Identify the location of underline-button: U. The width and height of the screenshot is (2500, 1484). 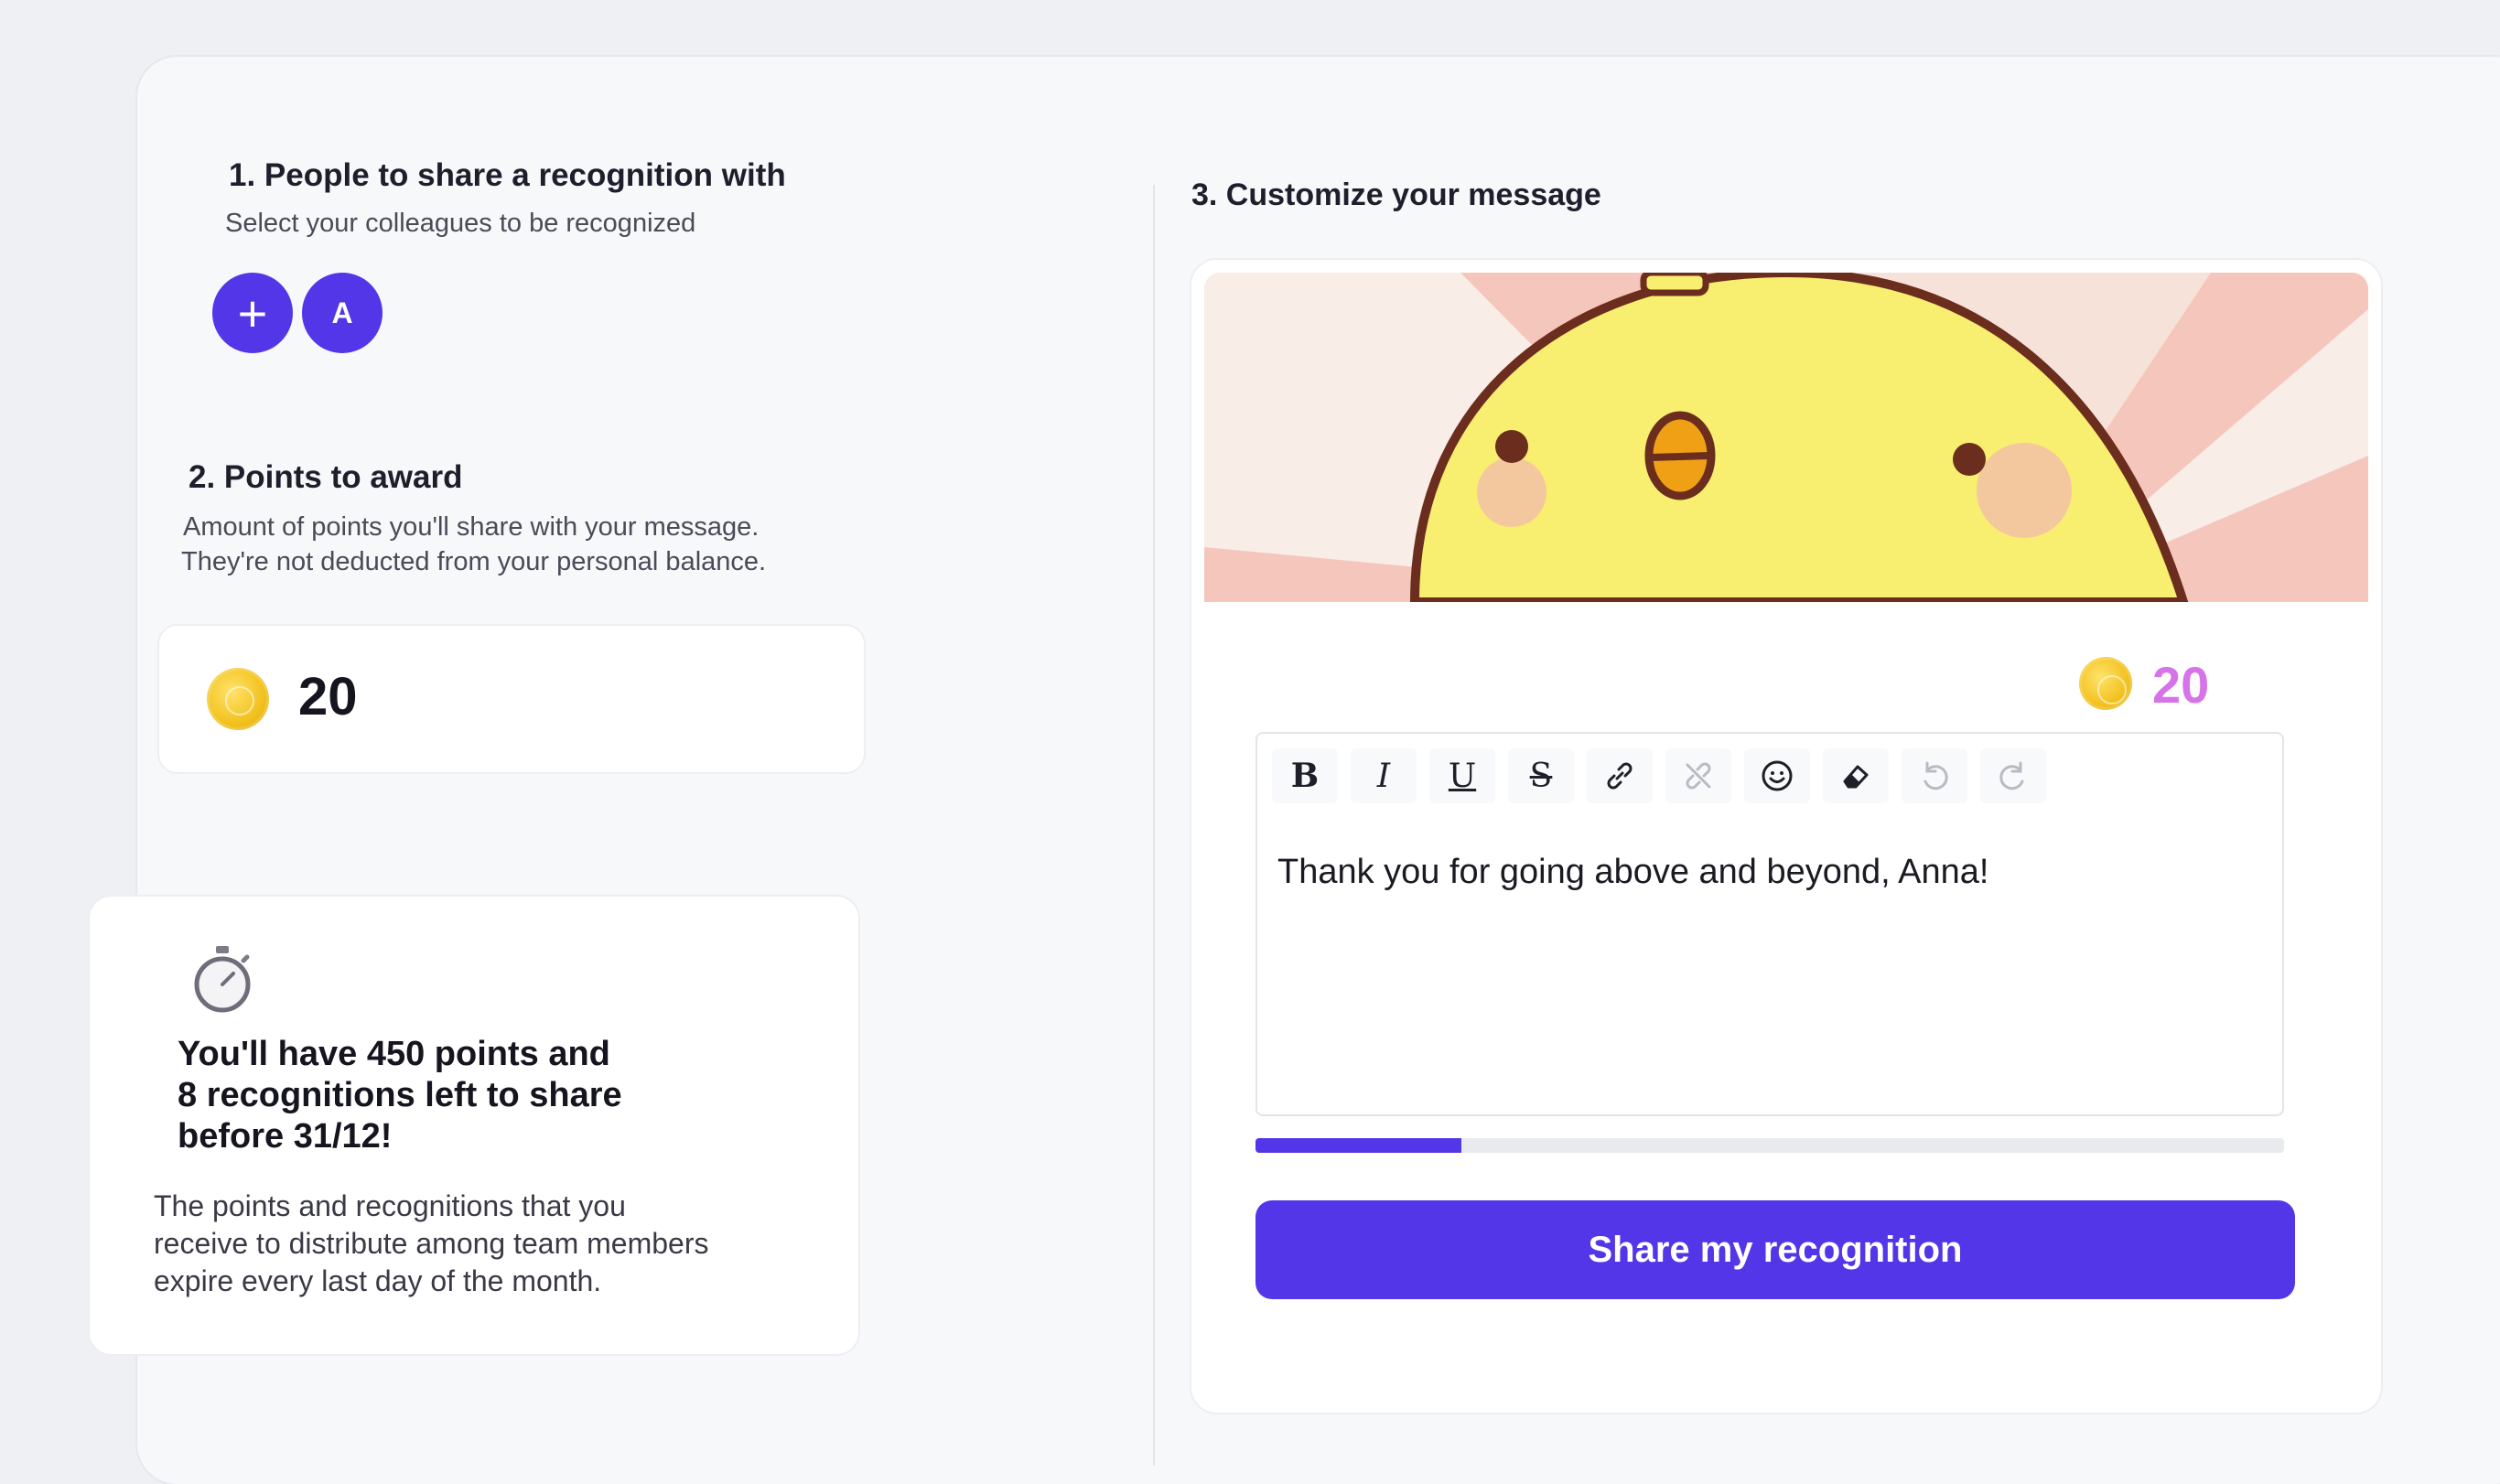
(1462, 775).